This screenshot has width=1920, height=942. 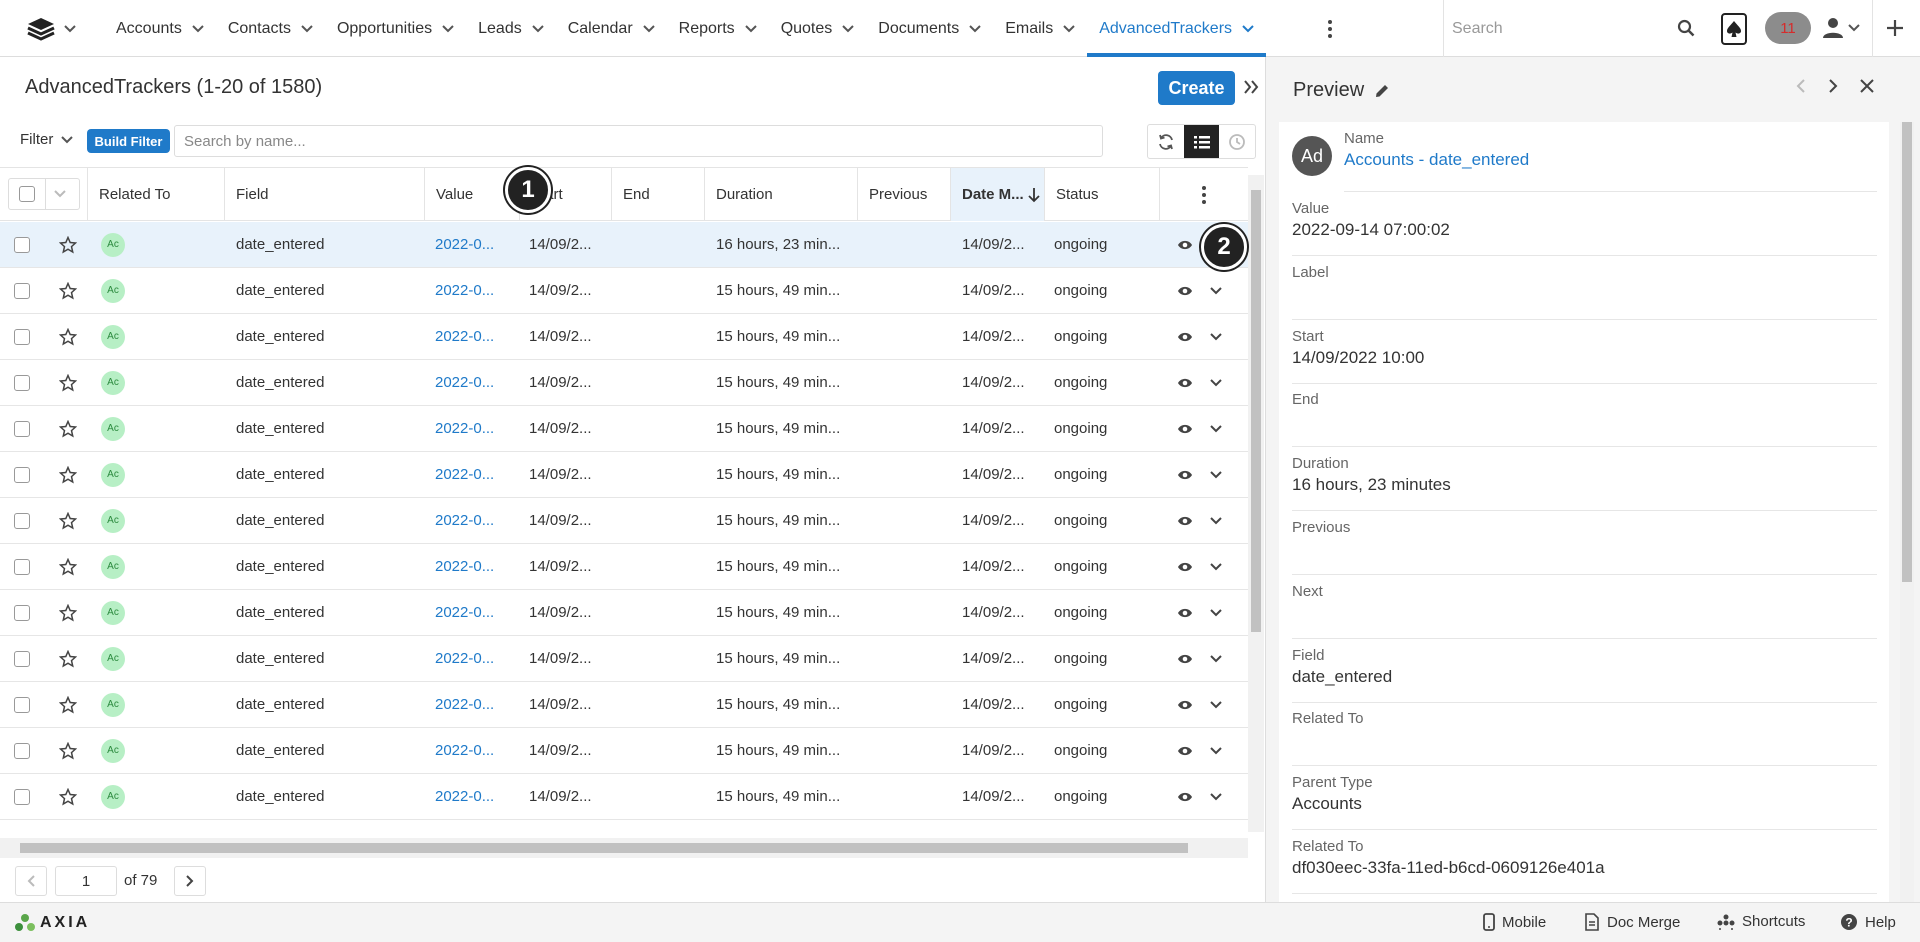 I want to click on notification-badge: 11, so click(x=1788, y=28).